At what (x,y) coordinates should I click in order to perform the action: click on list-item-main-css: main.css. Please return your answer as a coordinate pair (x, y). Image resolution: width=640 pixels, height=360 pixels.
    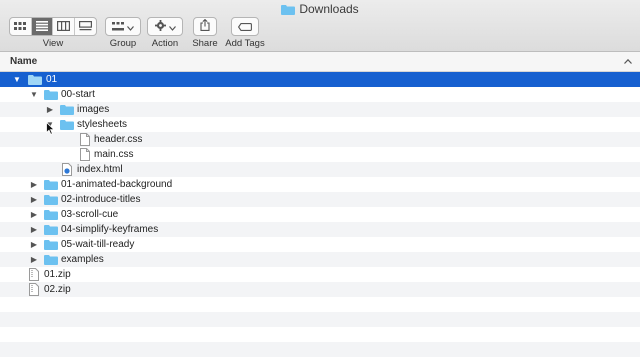
    Looking at the image, I should click on (320, 154).